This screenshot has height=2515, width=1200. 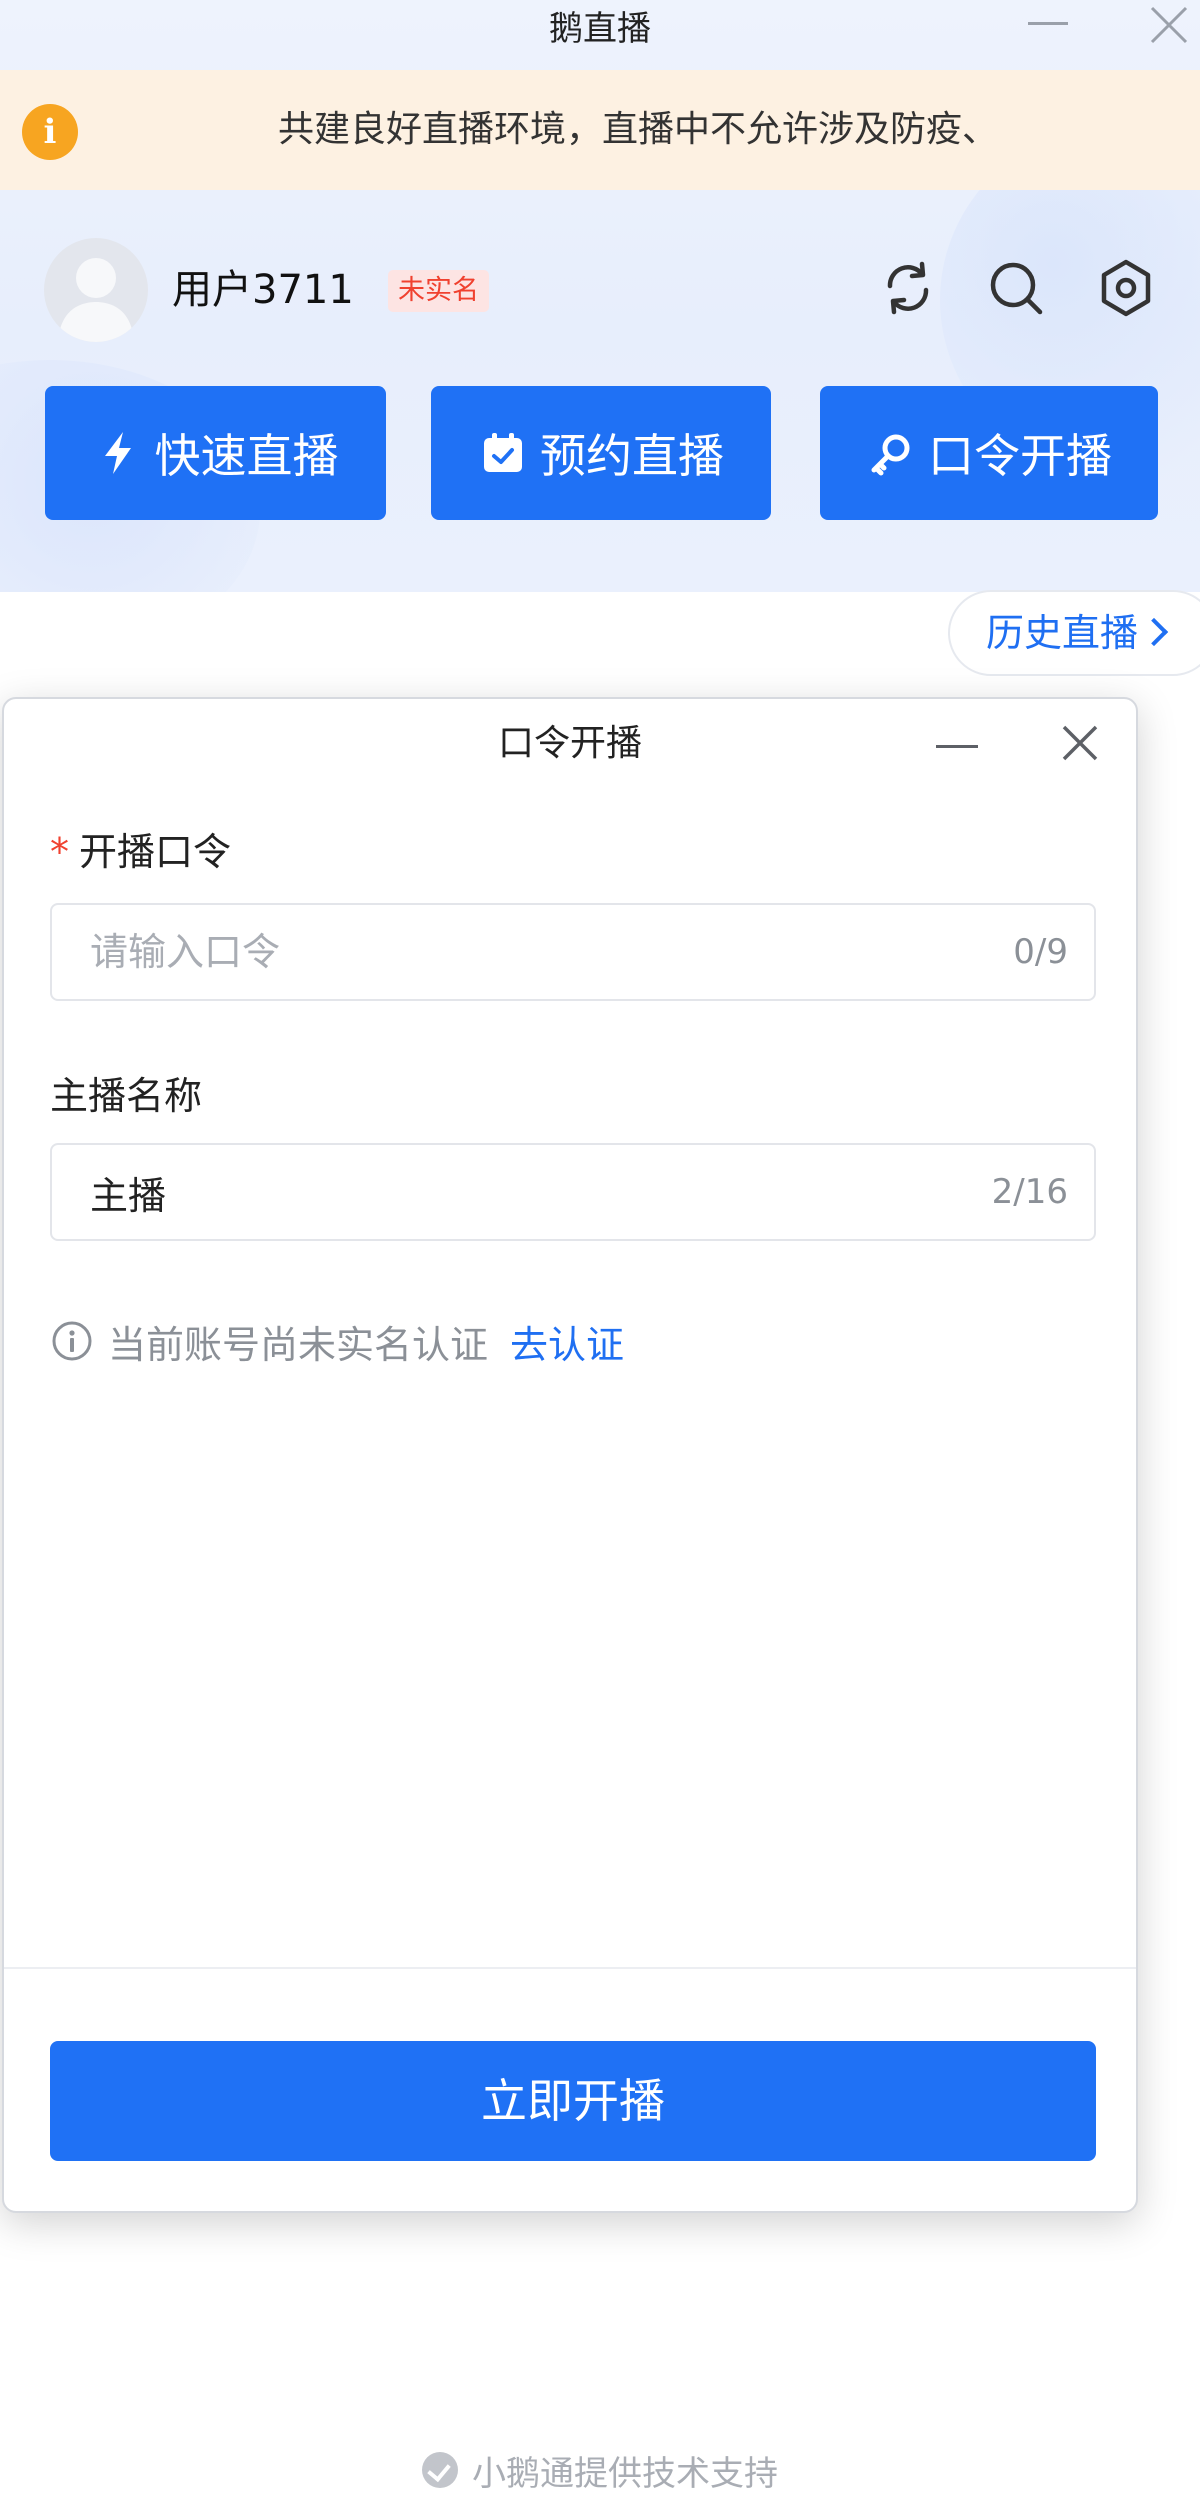 I want to click on notice-text: 共建良好直播环境，直播中不允许涉及防疫、, so click(x=638, y=129).